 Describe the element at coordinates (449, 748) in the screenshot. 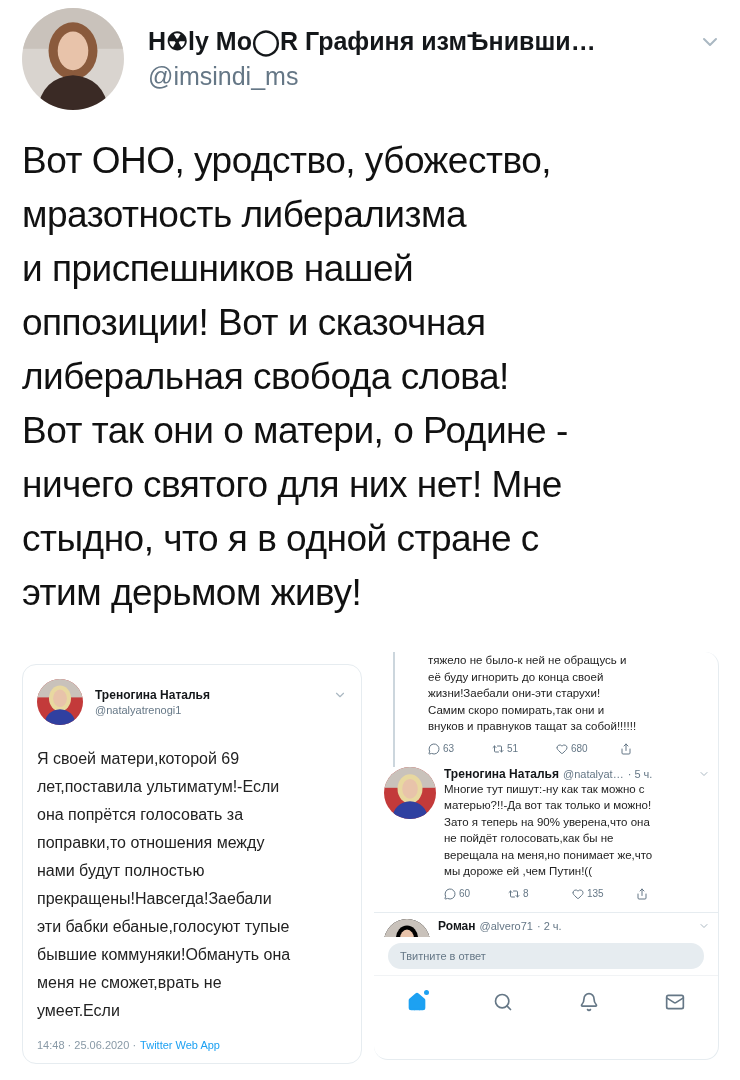

I see `reply-count: 63` at that location.